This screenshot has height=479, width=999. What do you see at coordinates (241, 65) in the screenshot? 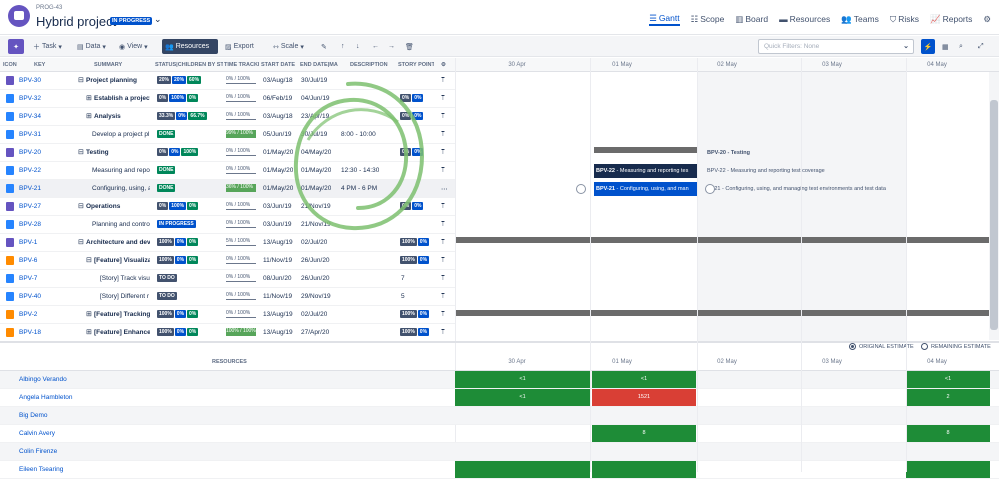
I see `col-time-tracking: TIME TRACKING` at bounding box center [241, 65].